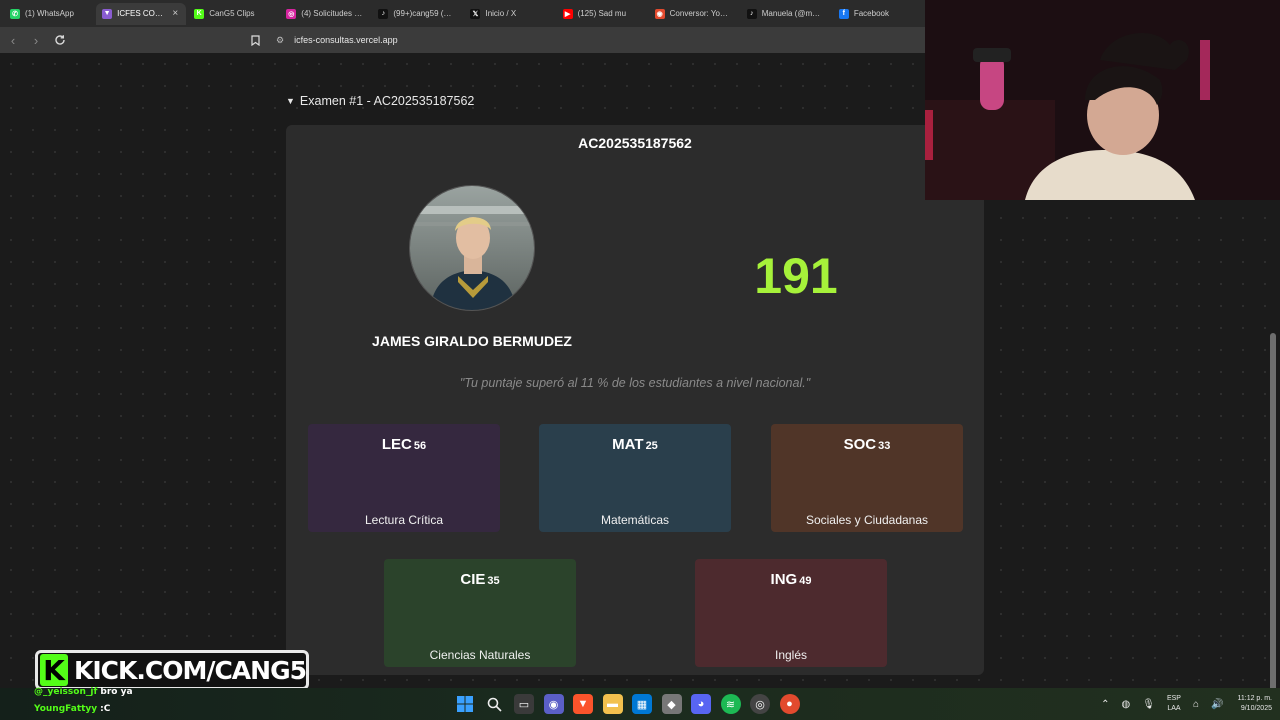  Describe the element at coordinates (346, 40) in the screenshot. I see `url-text: icfes-consultas.vercel.app` at that location.